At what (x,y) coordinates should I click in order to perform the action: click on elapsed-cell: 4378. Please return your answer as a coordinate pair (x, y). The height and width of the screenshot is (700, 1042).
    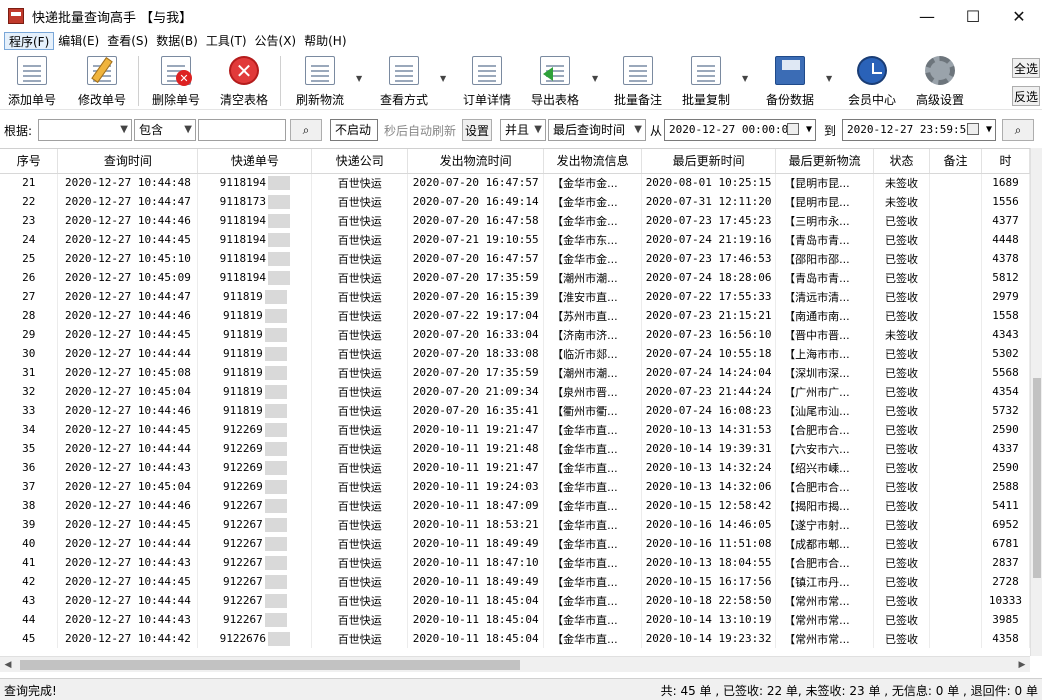
    Looking at the image, I should click on (1005, 258).